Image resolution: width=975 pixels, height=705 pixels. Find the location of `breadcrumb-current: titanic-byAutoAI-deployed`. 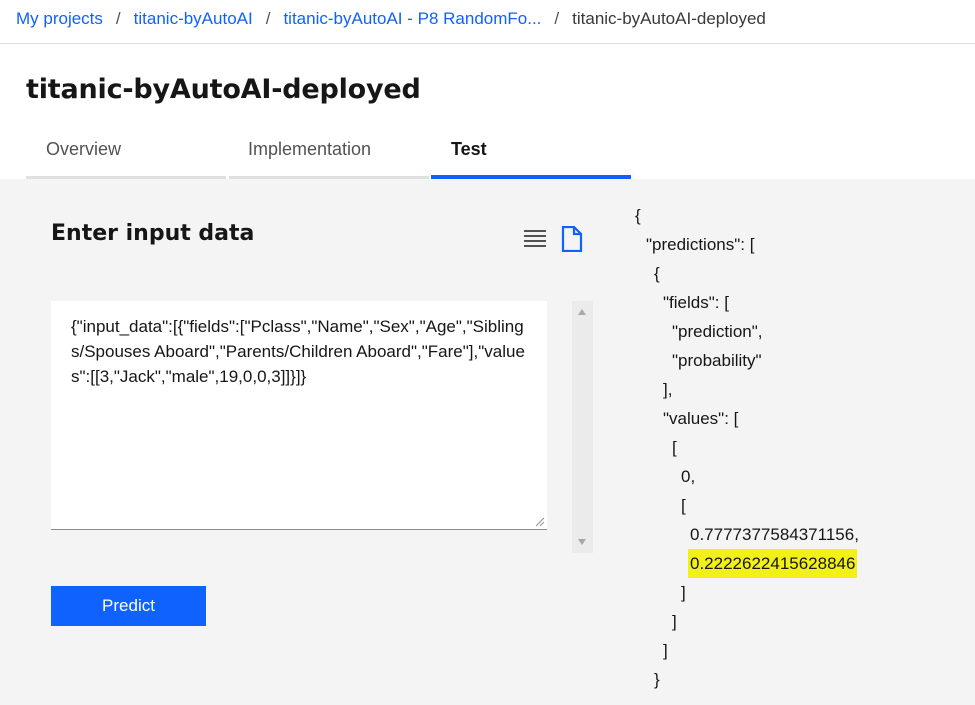

breadcrumb-current: titanic-byAutoAI-deployed is located at coordinates (669, 18).